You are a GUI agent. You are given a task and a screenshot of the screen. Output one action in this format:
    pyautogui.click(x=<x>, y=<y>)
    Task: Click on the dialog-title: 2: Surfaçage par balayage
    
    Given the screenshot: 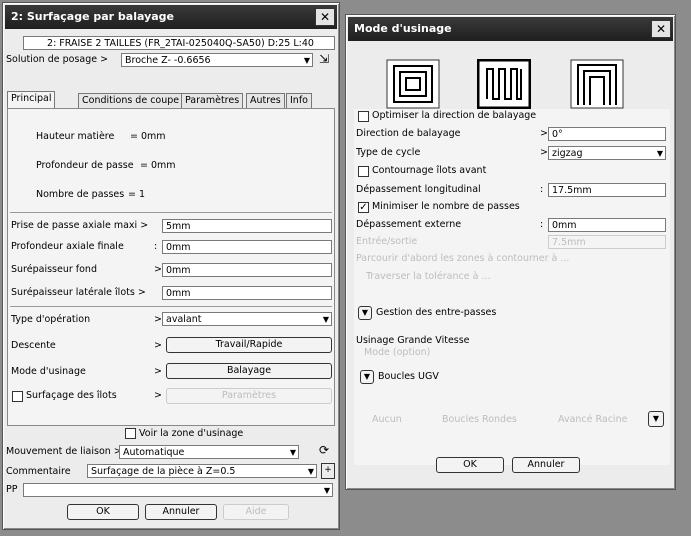 What is the action you would take?
    pyautogui.click(x=93, y=16)
    